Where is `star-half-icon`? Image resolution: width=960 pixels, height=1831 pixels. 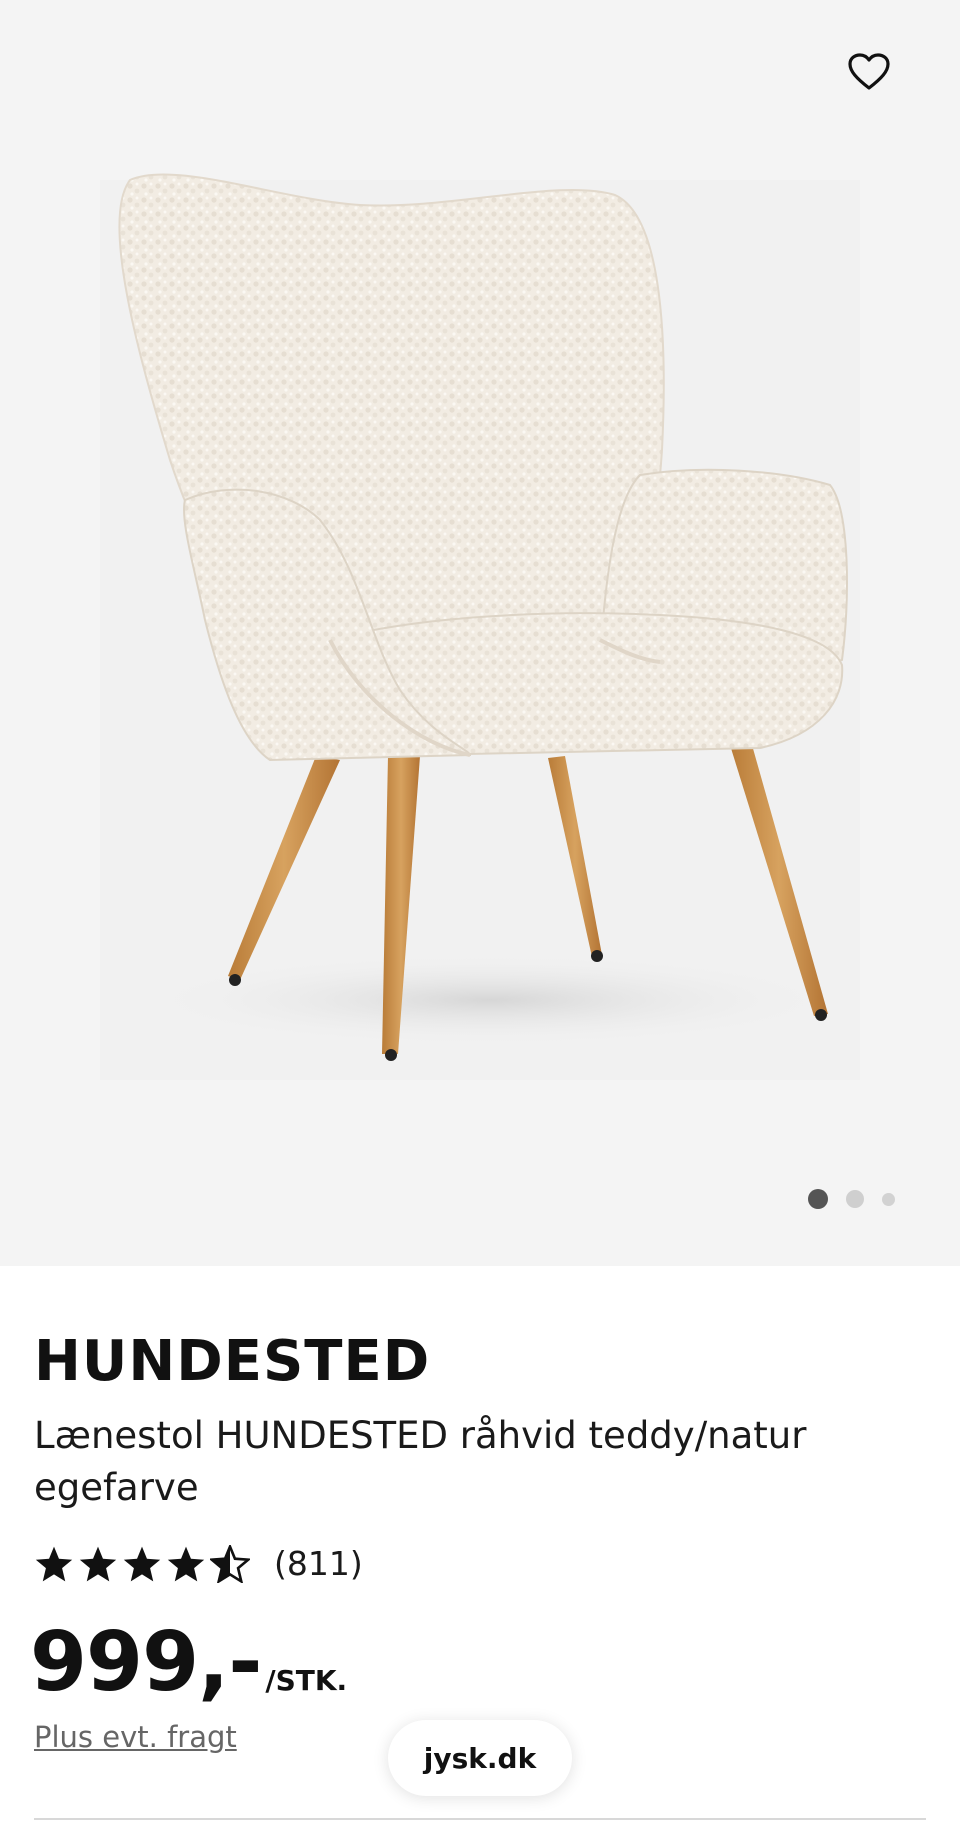
star-half-icon is located at coordinates (230, 1563).